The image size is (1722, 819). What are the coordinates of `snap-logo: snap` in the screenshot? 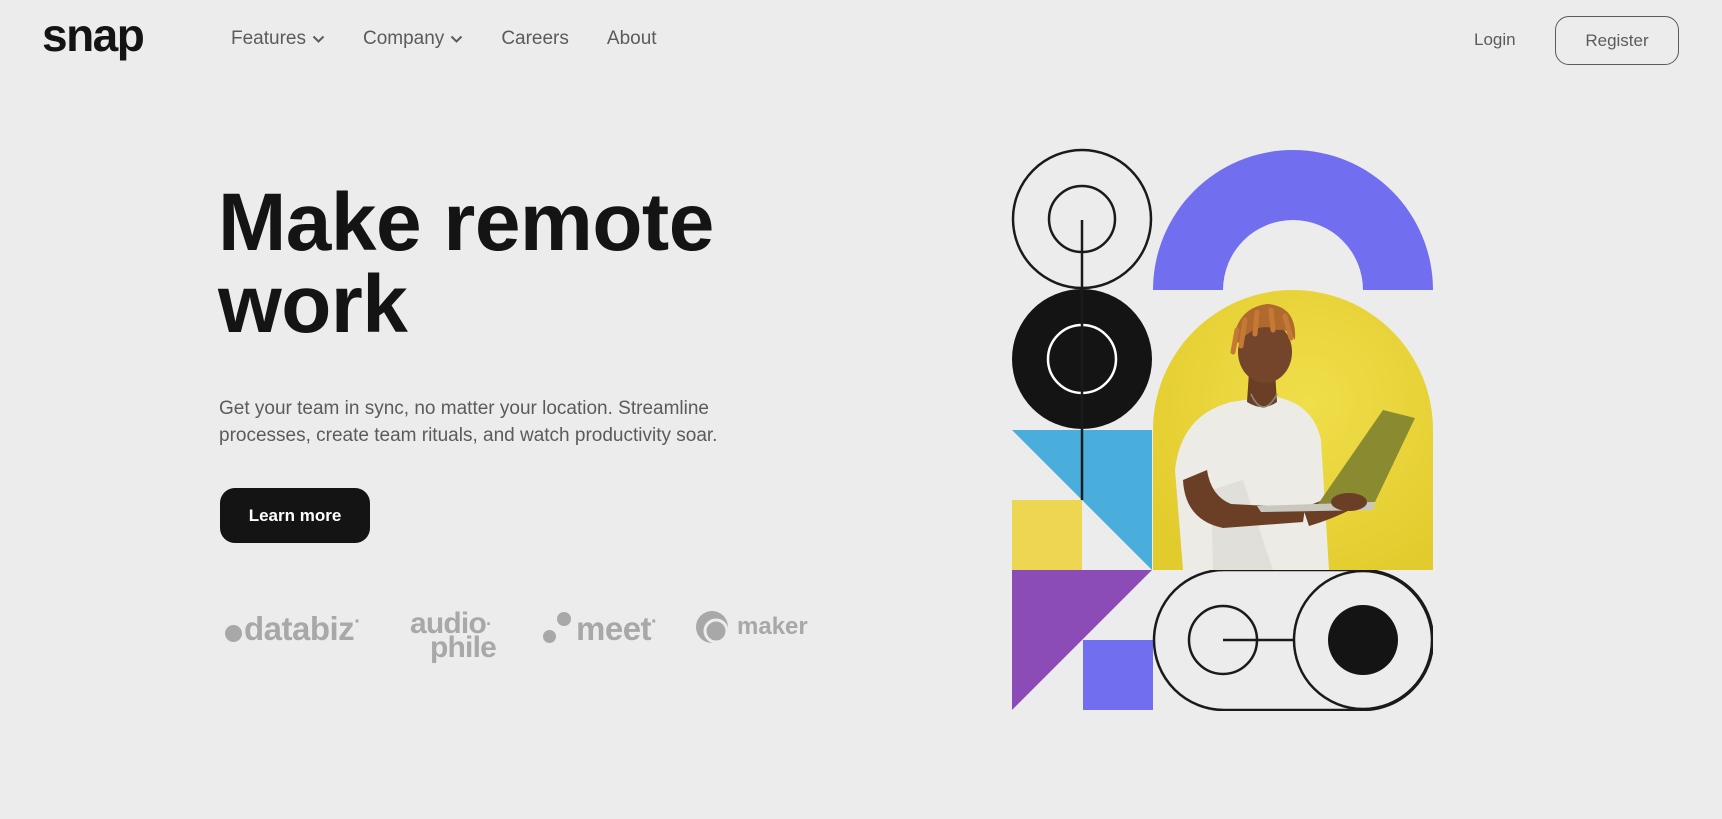 It's located at (93, 35).